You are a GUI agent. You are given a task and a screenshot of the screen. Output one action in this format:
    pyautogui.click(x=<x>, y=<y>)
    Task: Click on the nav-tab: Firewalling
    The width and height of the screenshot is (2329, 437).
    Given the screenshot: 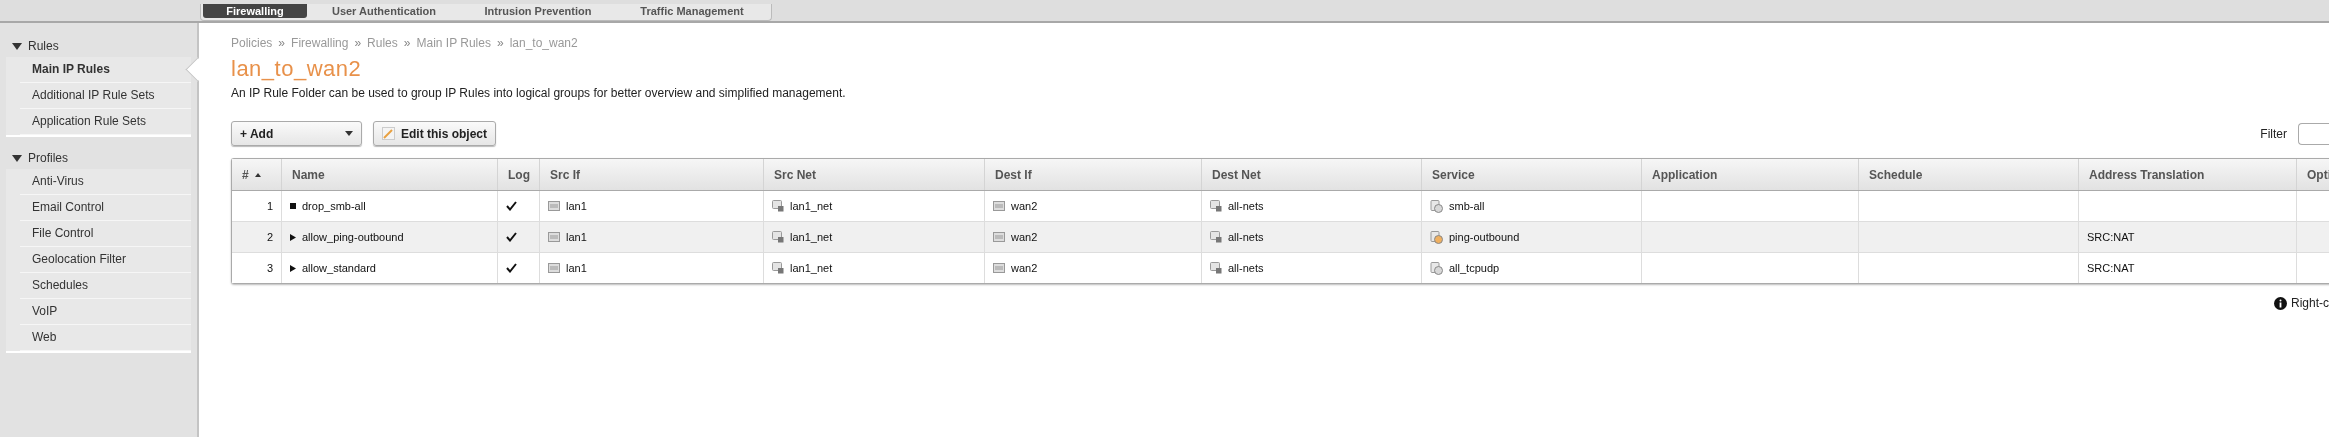 What is the action you would take?
    pyautogui.click(x=255, y=11)
    